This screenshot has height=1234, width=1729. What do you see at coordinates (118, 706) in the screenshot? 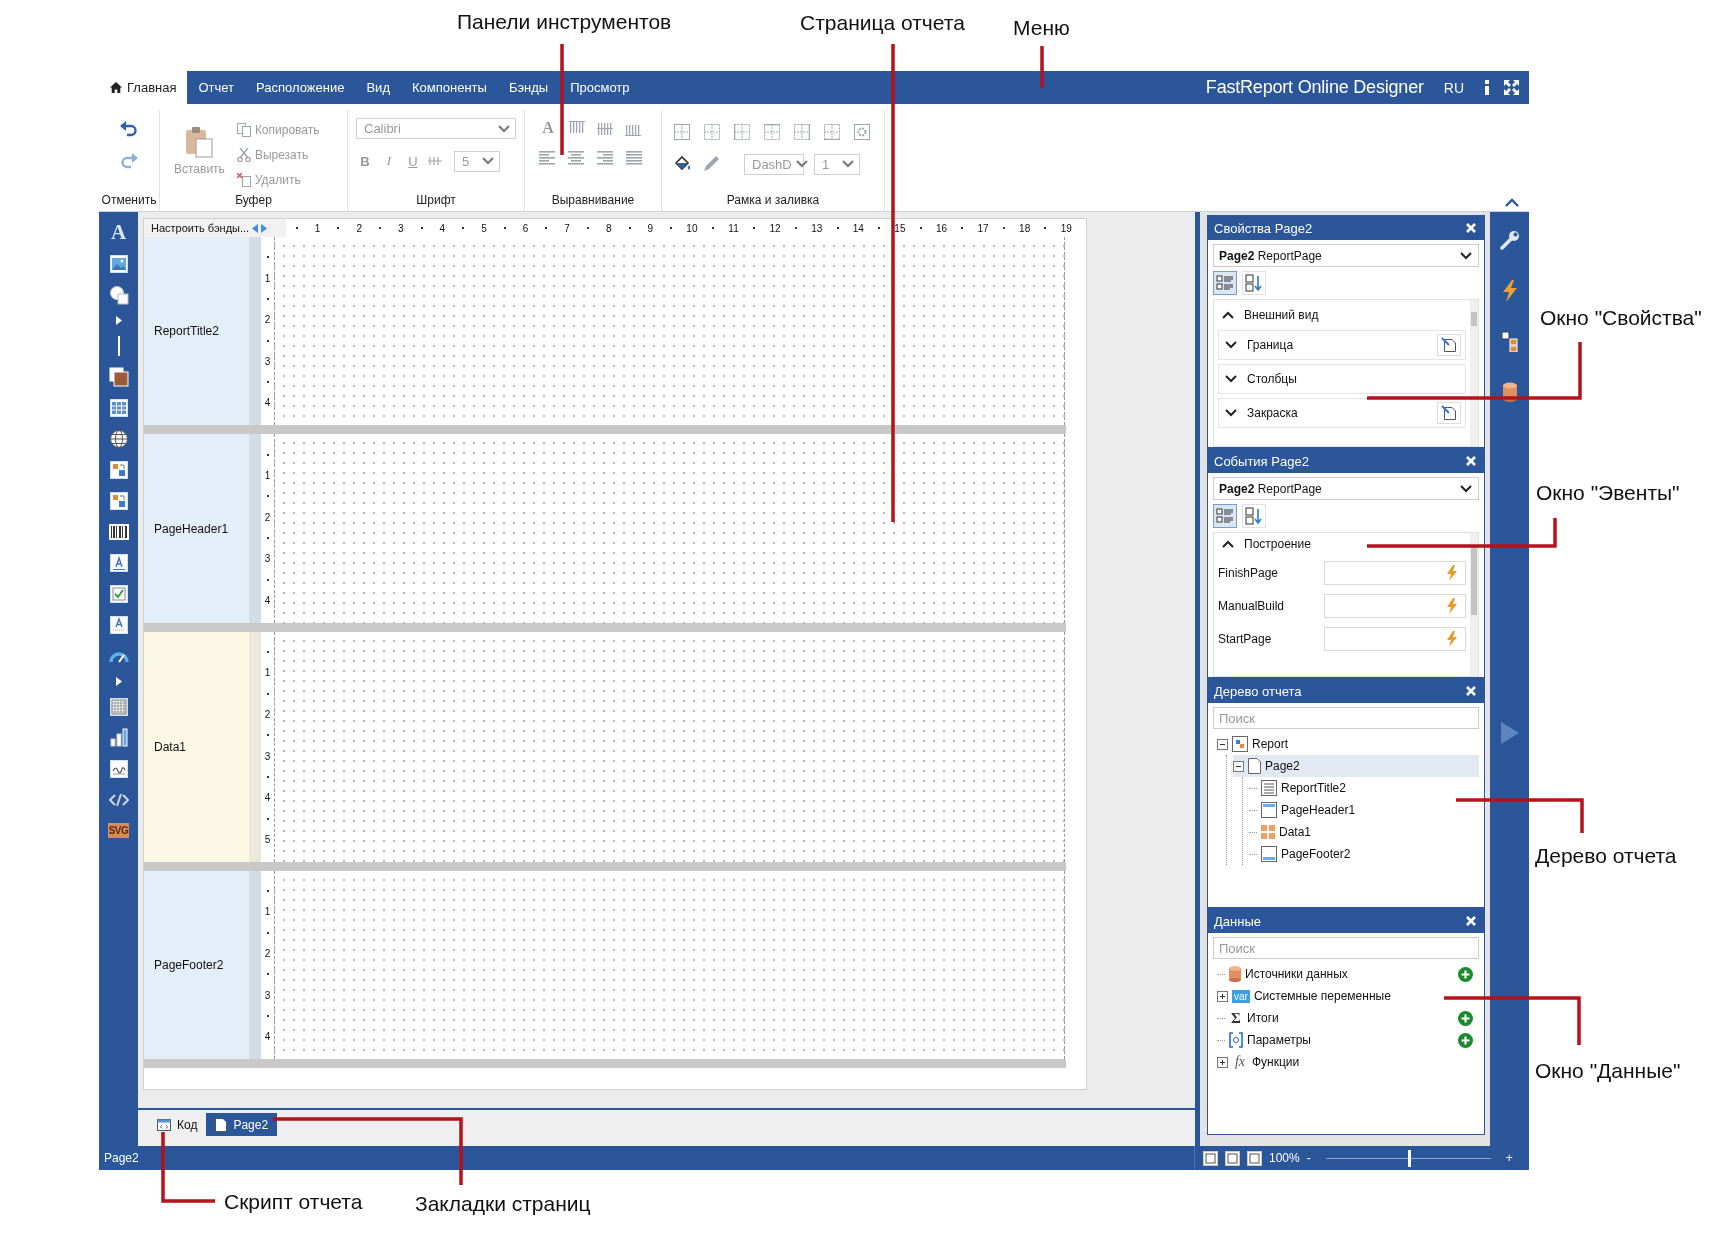
I see `grid-tool-icon` at bounding box center [118, 706].